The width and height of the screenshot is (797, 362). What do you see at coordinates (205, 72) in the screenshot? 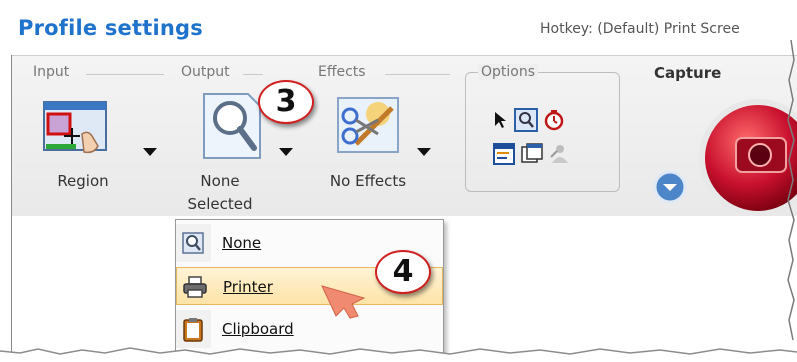
I see `group-output-label: Output` at bounding box center [205, 72].